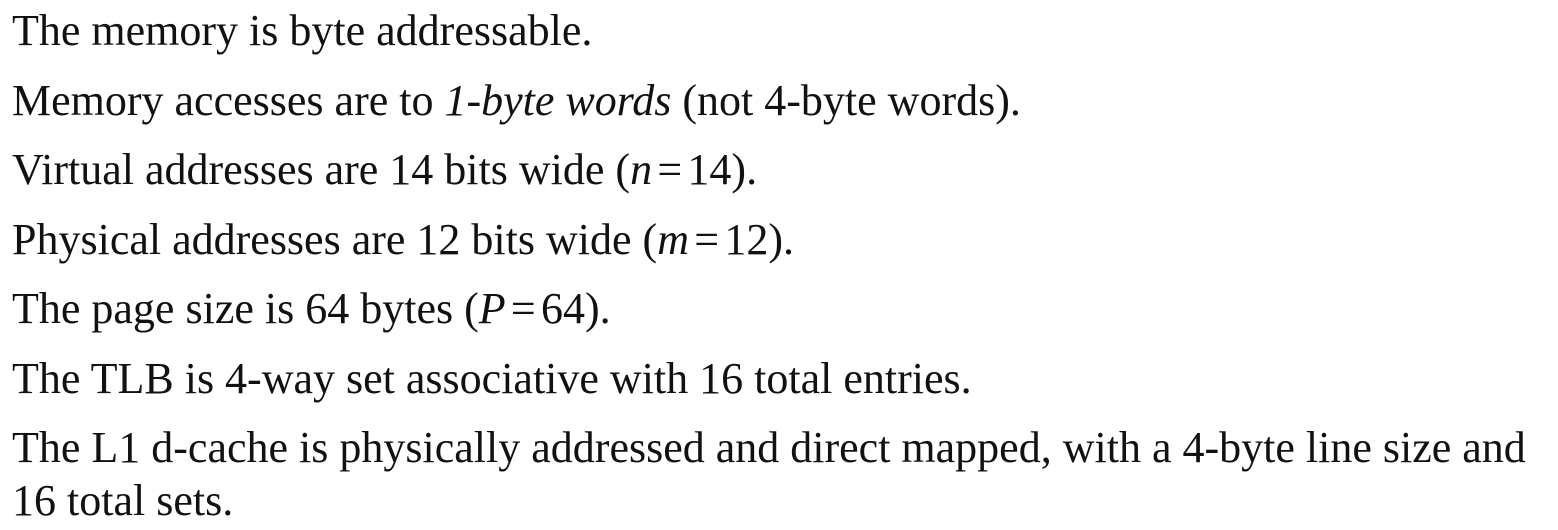  Describe the element at coordinates (598, 308) in the screenshot. I see `page-size-close: ).` at that location.